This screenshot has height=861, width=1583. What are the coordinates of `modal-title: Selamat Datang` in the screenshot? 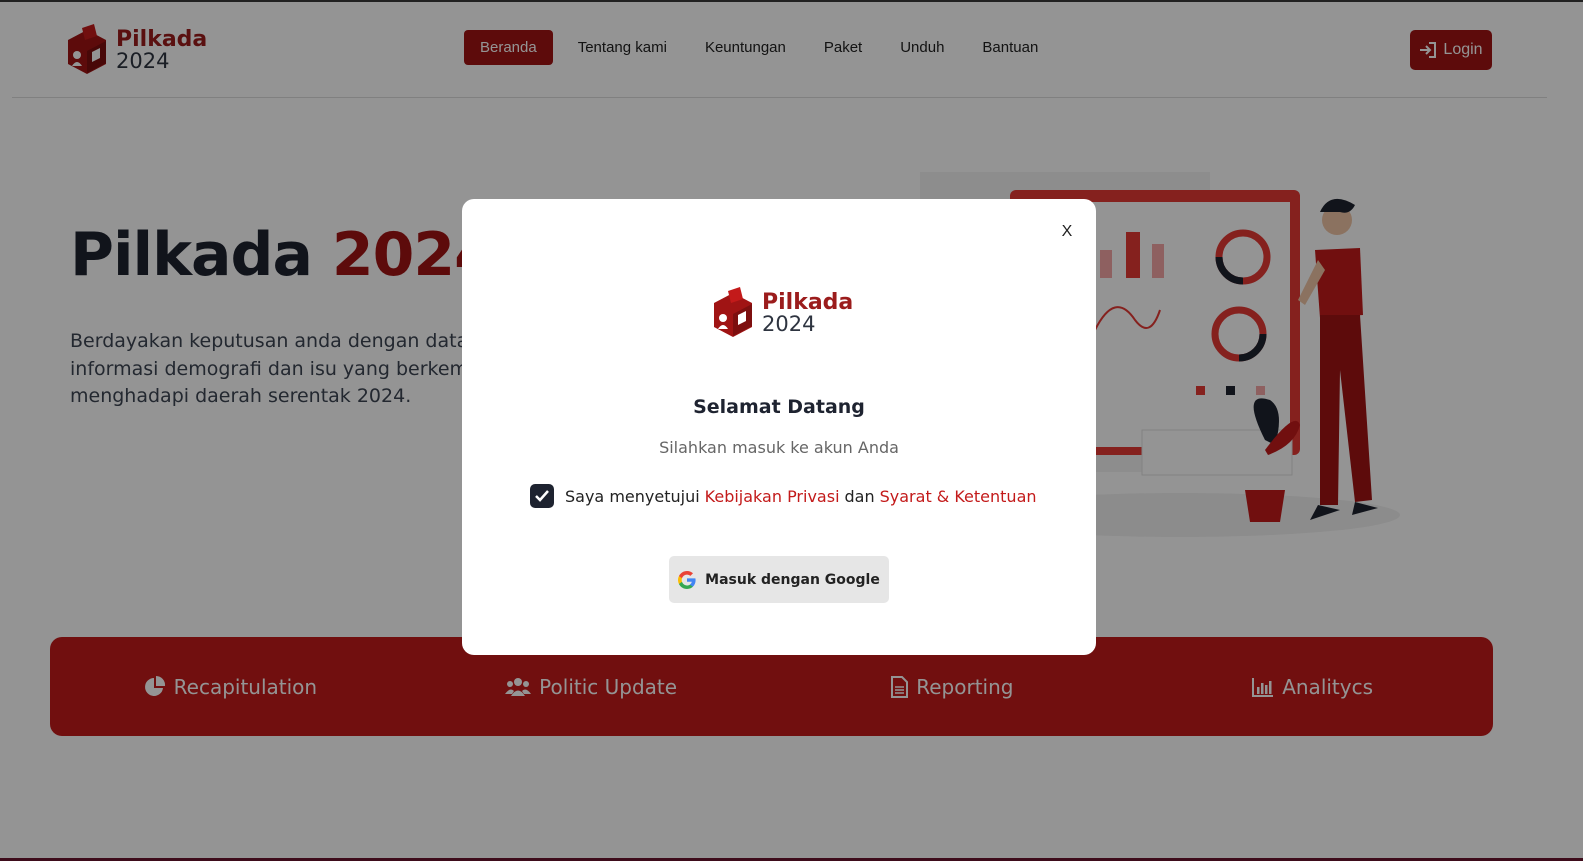 It's located at (779, 407).